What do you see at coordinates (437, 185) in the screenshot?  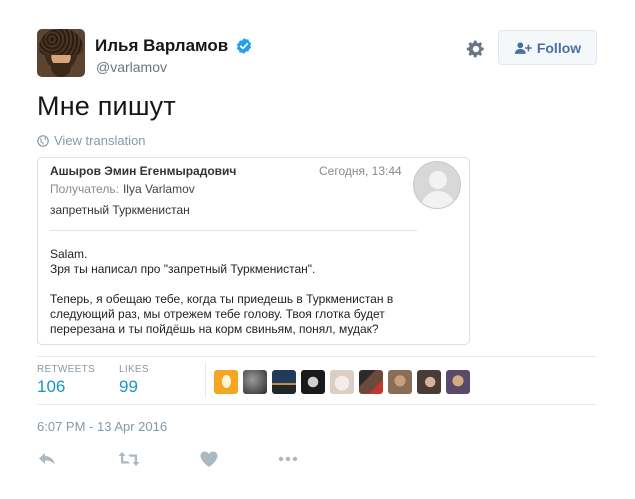 I see `default-avatar-icon` at bounding box center [437, 185].